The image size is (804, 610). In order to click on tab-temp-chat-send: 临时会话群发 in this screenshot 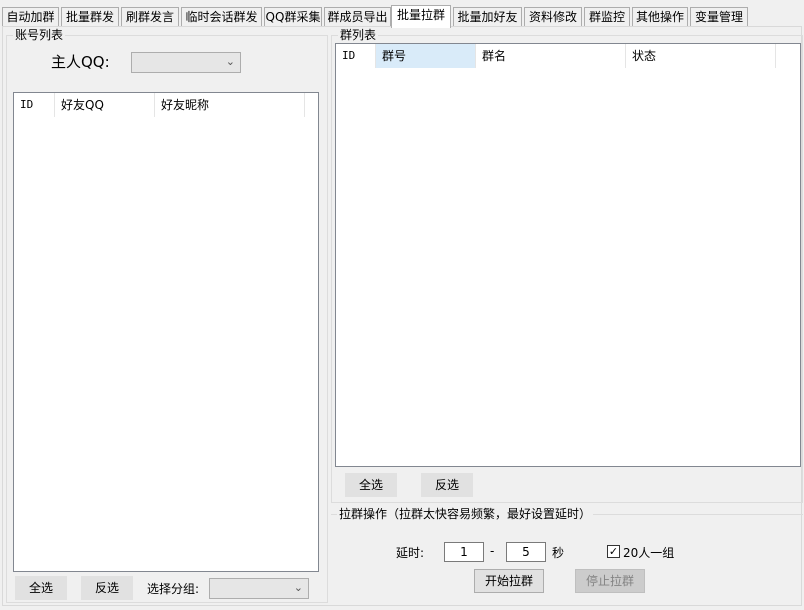, I will do `click(221, 17)`.